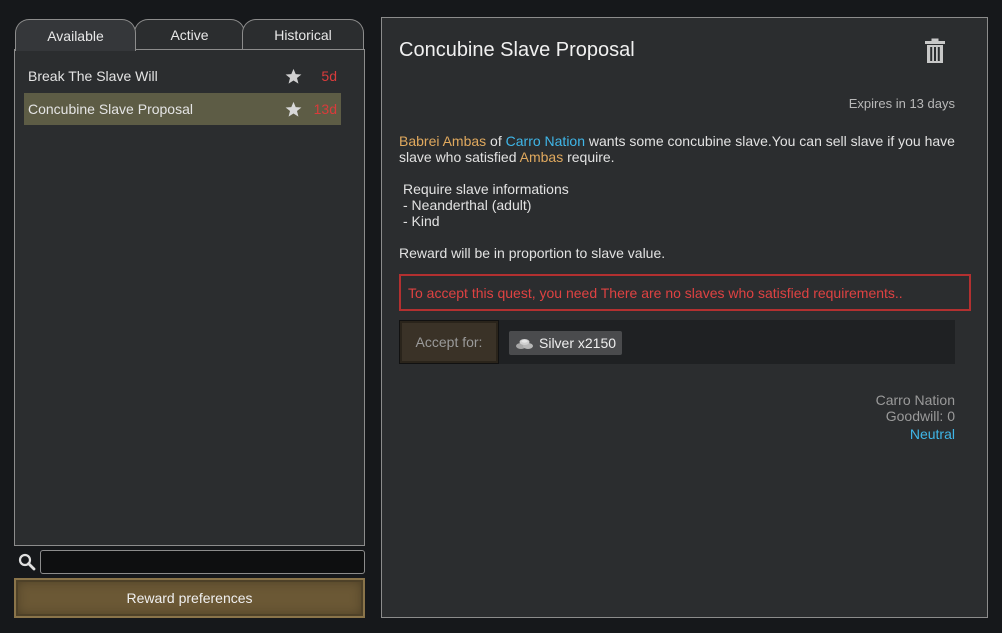 This screenshot has width=1002, height=633. I want to click on search-input, so click(202, 562).